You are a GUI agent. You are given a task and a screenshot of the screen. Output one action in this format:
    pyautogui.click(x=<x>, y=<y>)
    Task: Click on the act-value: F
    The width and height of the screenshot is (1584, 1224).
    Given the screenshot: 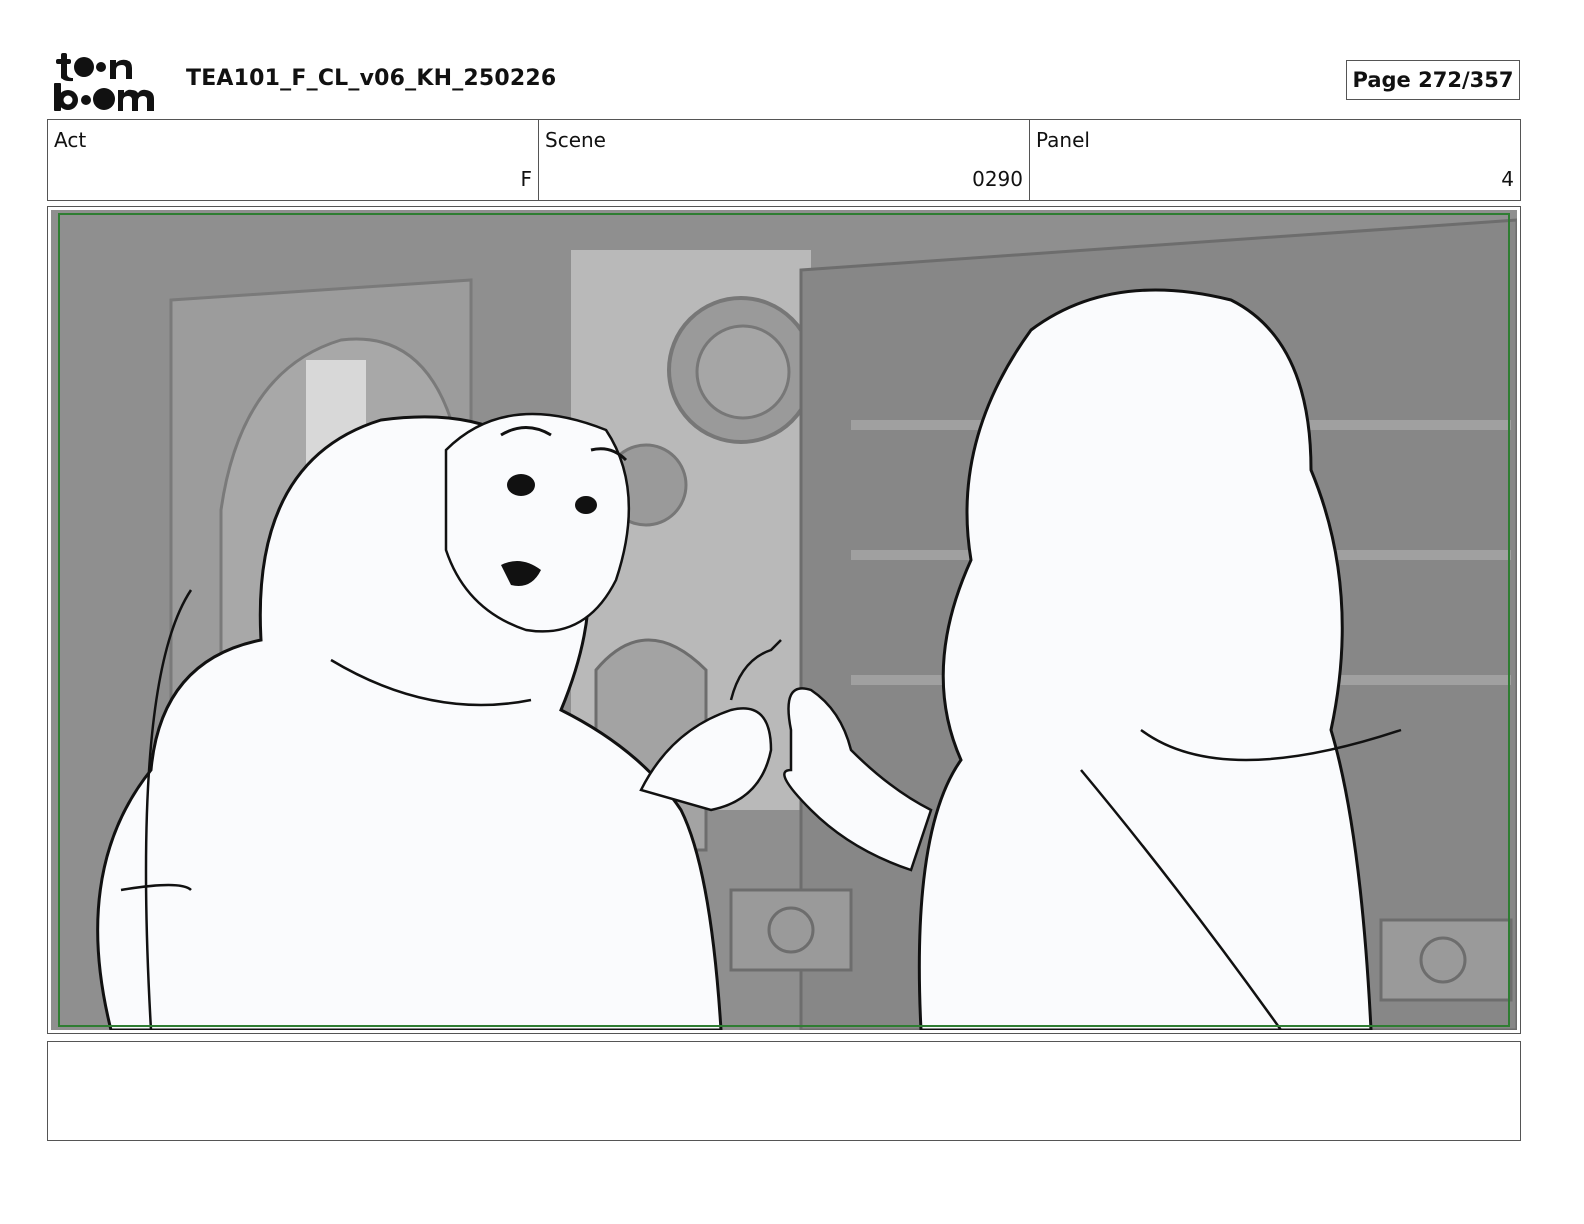 What is the action you would take?
    pyautogui.click(x=526, y=179)
    